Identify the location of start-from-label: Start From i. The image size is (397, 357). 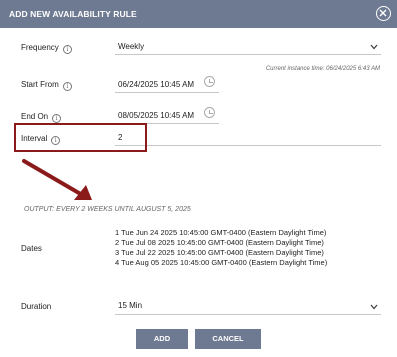
(46, 85).